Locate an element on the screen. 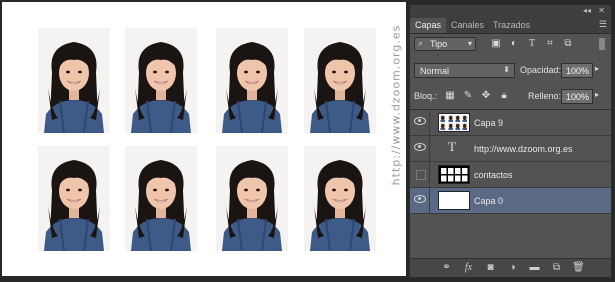 Image resolution: width=615 pixels, height=282 pixels. fill-label: Relleno: is located at coordinates (545, 96).